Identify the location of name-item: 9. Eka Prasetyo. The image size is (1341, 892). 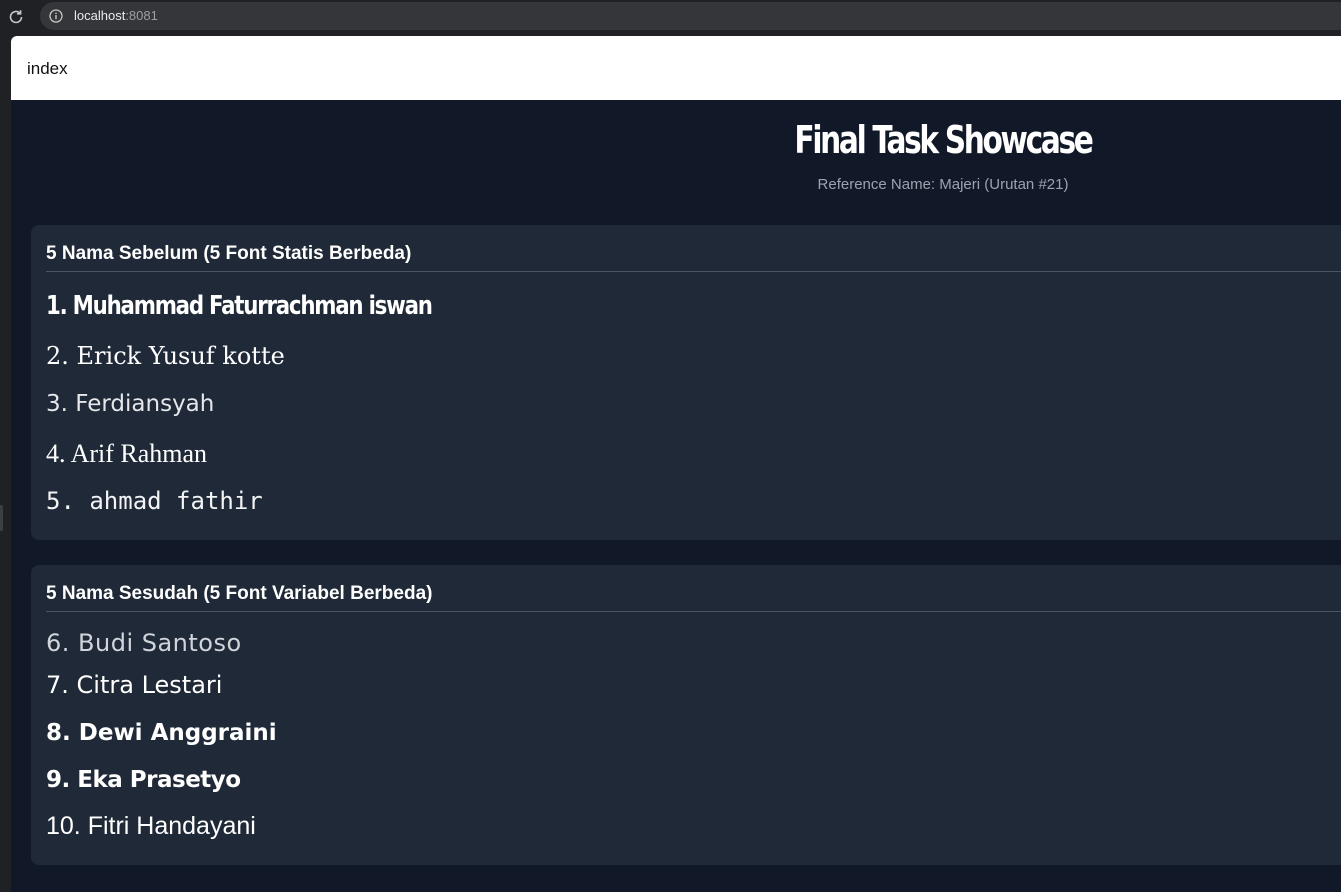
(143, 780).